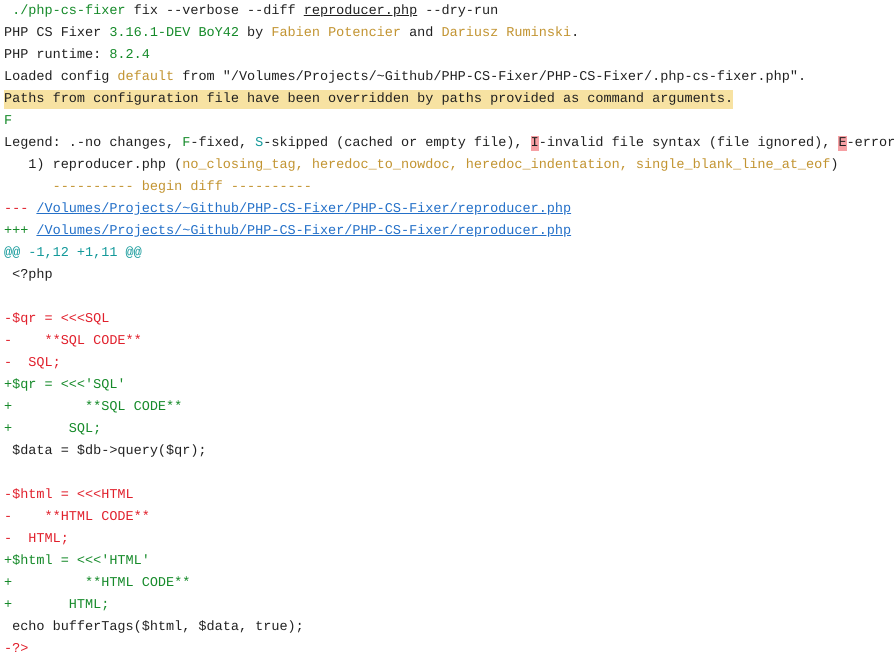 This screenshot has width=895, height=666. Describe the element at coordinates (8, 121) in the screenshot. I see `terminal-line: F` at that location.